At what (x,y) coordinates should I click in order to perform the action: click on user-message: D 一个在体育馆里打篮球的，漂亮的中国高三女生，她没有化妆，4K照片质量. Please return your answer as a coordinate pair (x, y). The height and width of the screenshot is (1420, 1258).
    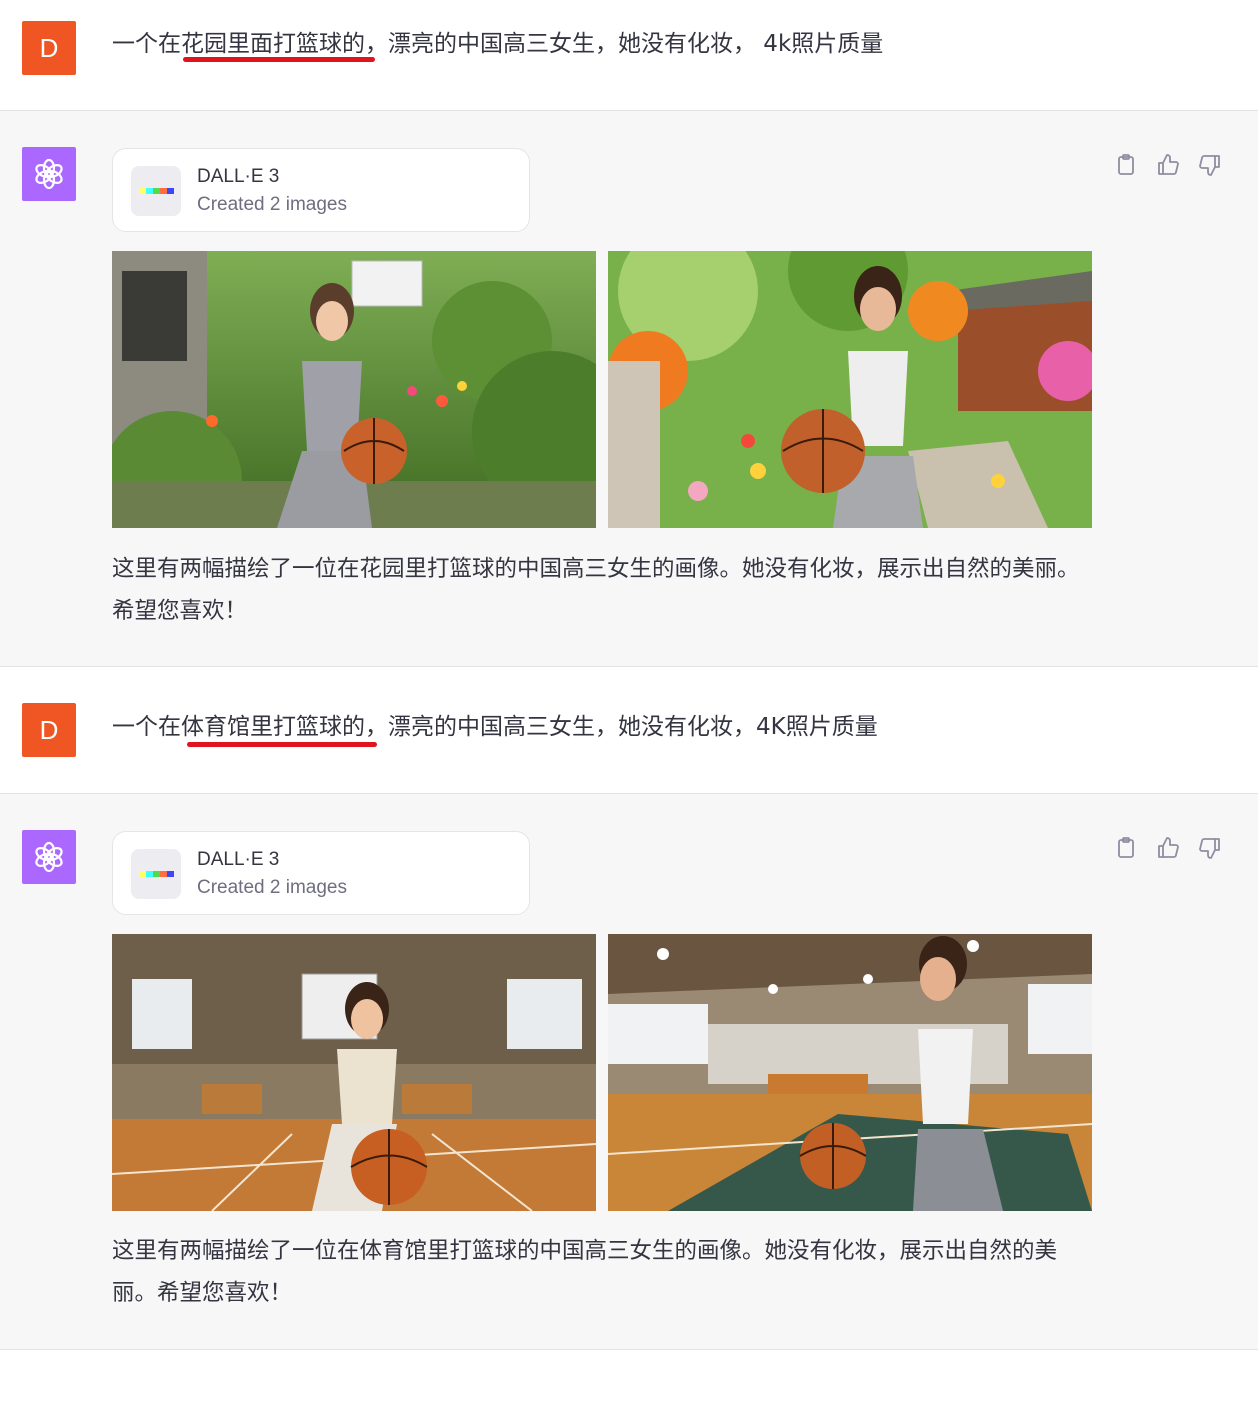
    Looking at the image, I should click on (629, 730).